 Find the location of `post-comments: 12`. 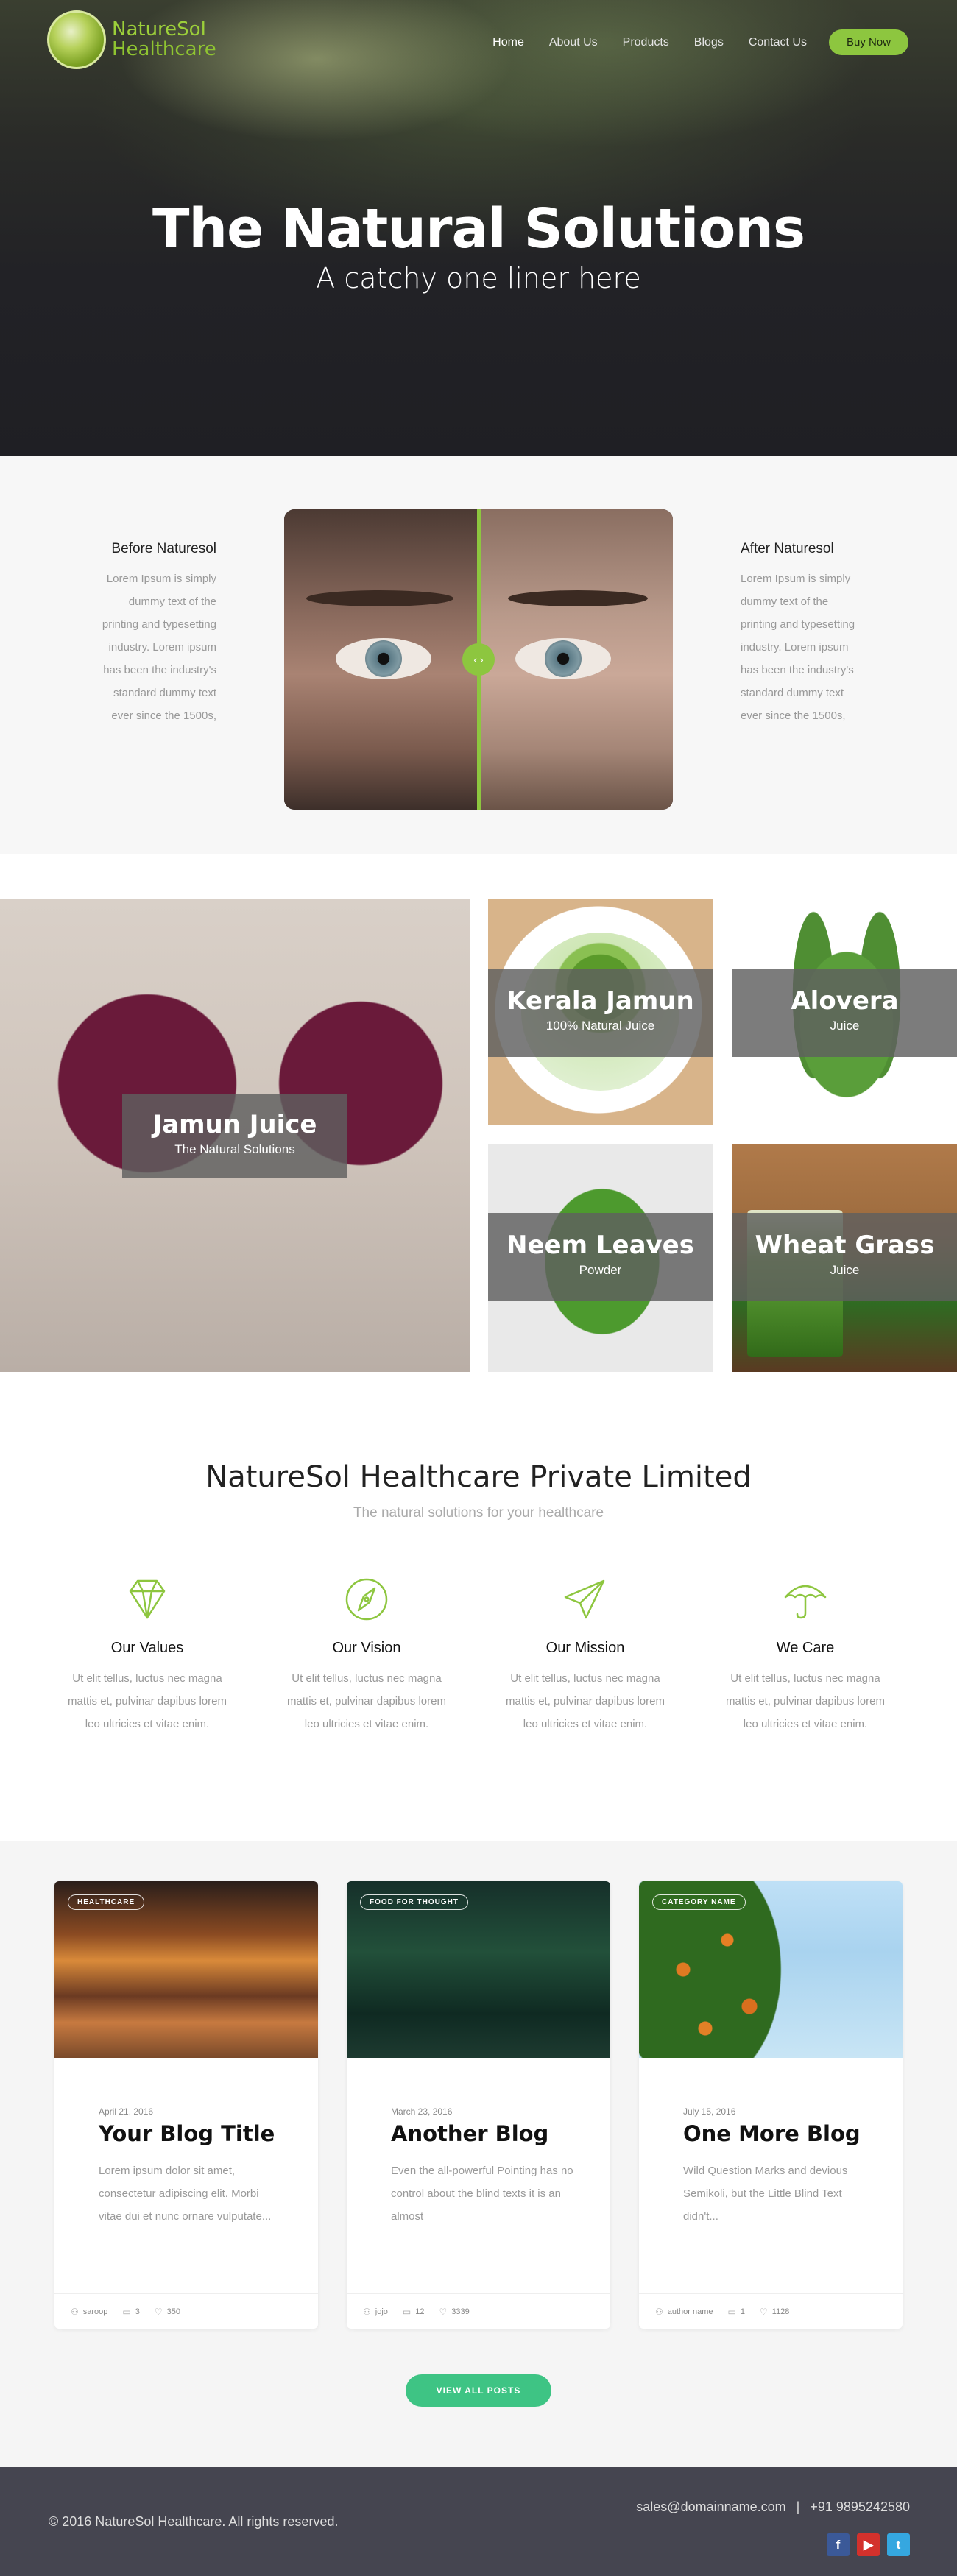

post-comments: 12 is located at coordinates (419, 2311).